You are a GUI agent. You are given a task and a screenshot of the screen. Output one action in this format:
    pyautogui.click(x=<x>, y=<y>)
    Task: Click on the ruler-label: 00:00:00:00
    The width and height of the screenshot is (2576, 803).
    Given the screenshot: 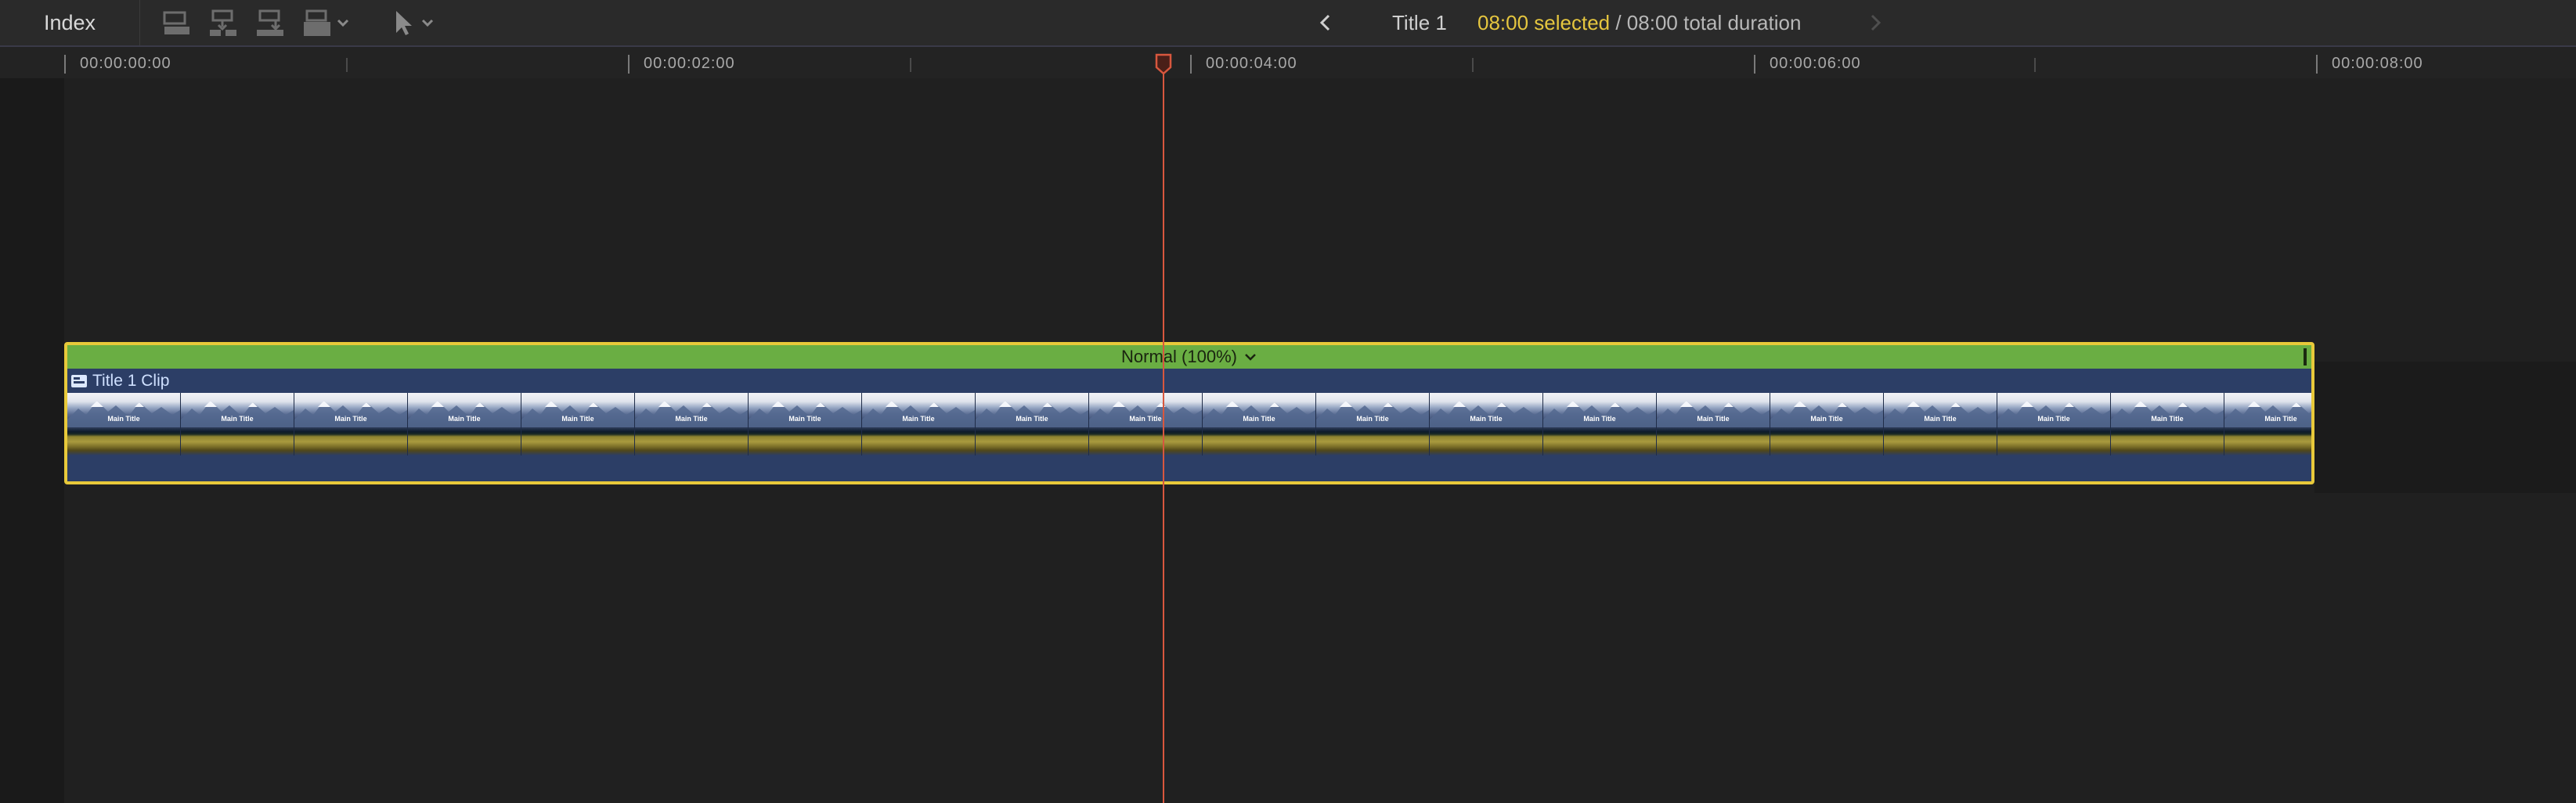 What is the action you would take?
    pyautogui.click(x=126, y=63)
    